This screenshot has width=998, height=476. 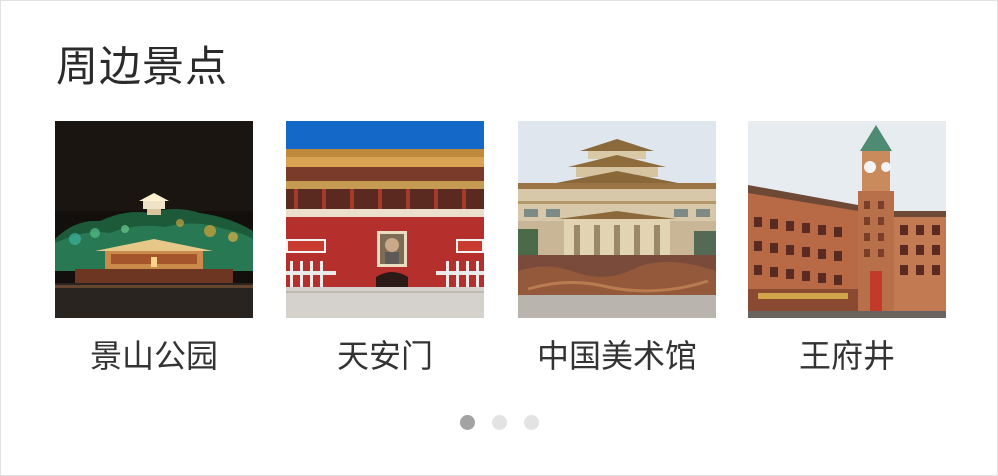 I want to click on spot-label: 王府井, so click(x=847, y=356).